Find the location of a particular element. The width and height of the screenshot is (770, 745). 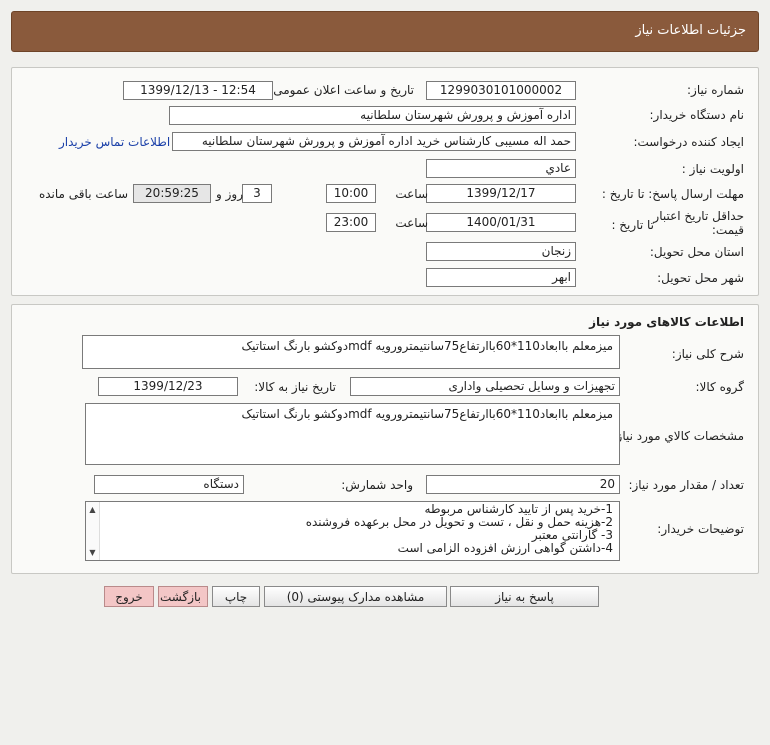

notes-scrollbar: ▲ ▼ is located at coordinates (93, 531).